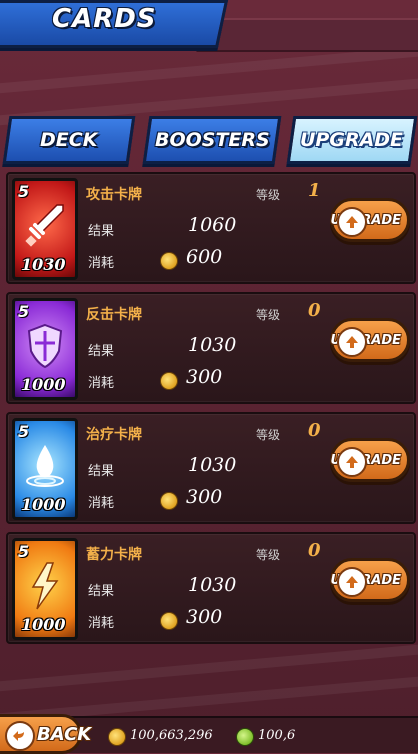 This screenshot has height=754, width=418. I want to click on card-name: 蓄力卡牌, so click(114, 555).